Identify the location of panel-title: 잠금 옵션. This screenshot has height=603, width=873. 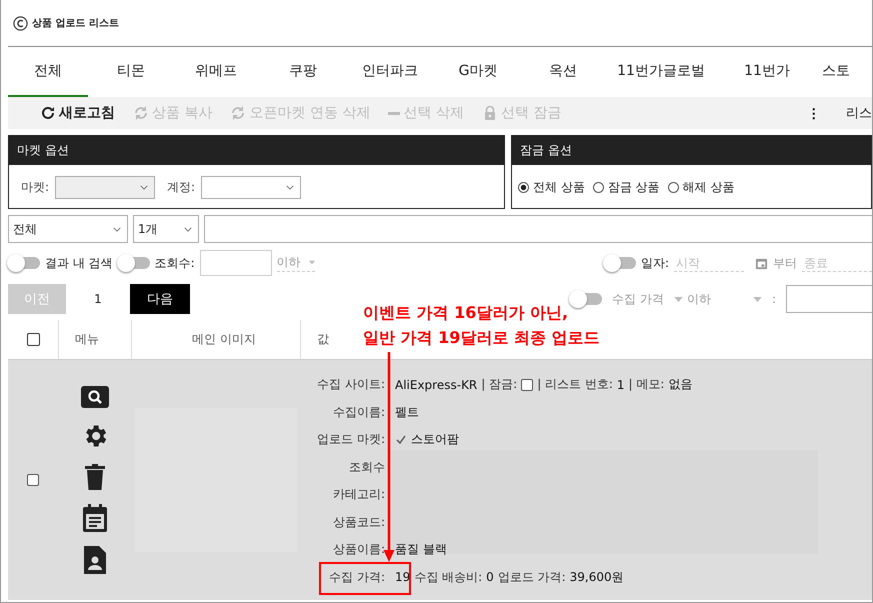
(691, 150).